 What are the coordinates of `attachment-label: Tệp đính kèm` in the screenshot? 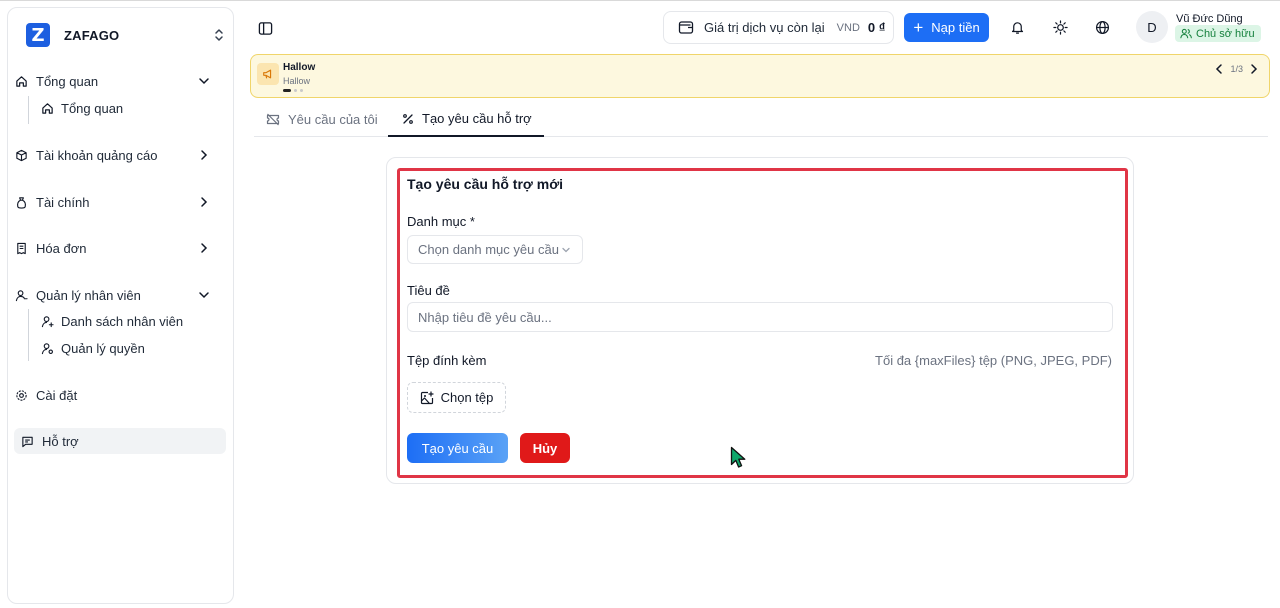 It's located at (447, 360).